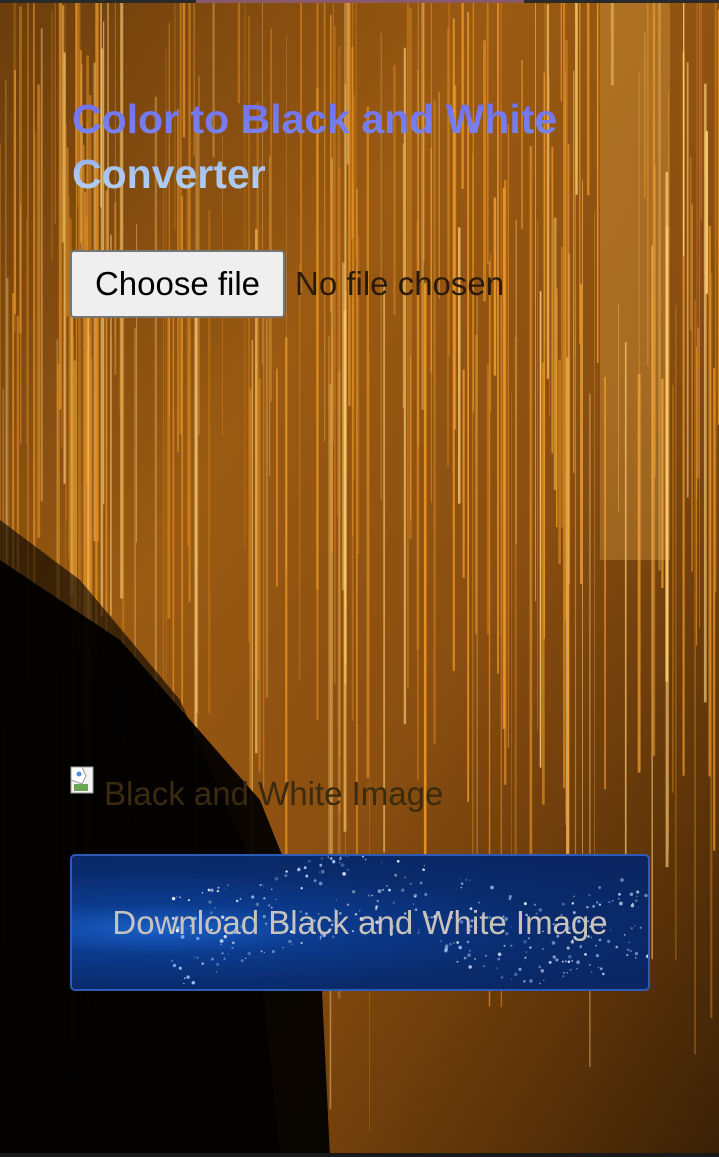 The width and height of the screenshot is (719, 1157). Describe the element at coordinates (274, 793) in the screenshot. I see `result-image-alt-text: Black and White Image` at that location.